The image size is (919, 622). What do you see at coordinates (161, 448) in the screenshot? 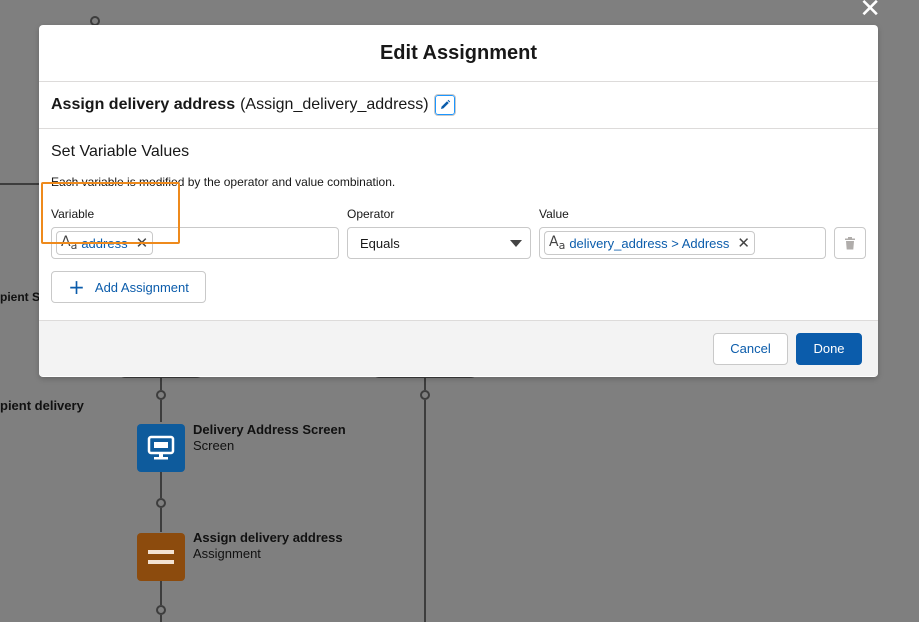
I see `screen-node-icon` at bounding box center [161, 448].